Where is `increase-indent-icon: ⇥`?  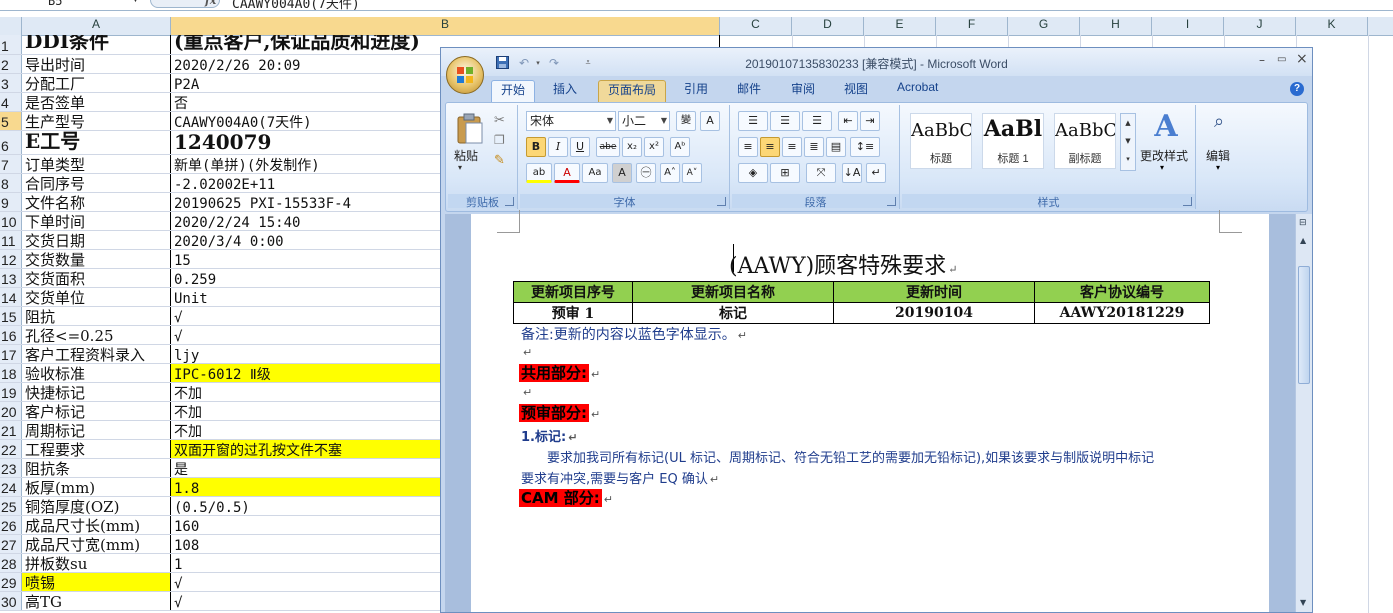 increase-indent-icon: ⇥ is located at coordinates (870, 121).